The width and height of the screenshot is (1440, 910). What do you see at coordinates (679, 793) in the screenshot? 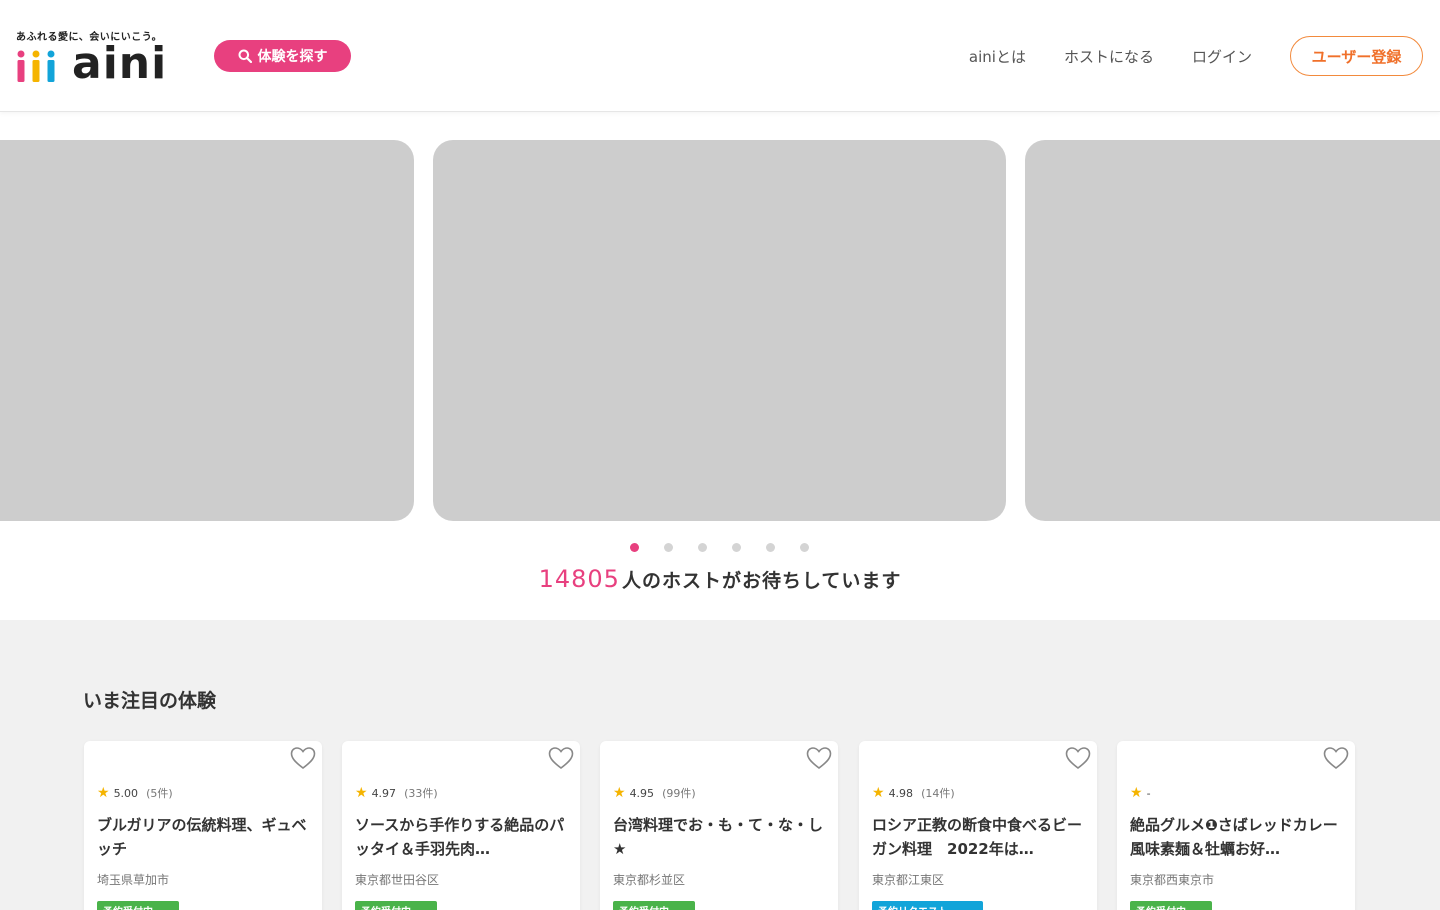
I see `review-count: (99件)` at bounding box center [679, 793].